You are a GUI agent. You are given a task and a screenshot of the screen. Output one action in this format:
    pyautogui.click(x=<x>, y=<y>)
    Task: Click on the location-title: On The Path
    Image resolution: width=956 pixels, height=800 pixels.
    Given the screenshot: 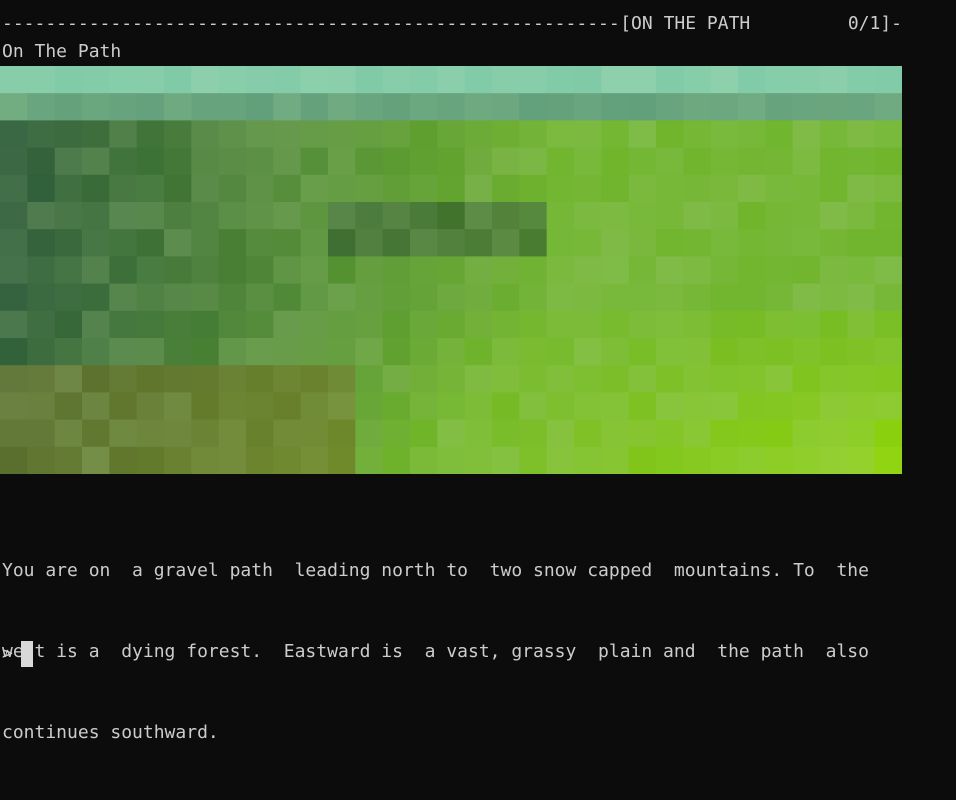 What is the action you would take?
    pyautogui.click(x=62, y=51)
    